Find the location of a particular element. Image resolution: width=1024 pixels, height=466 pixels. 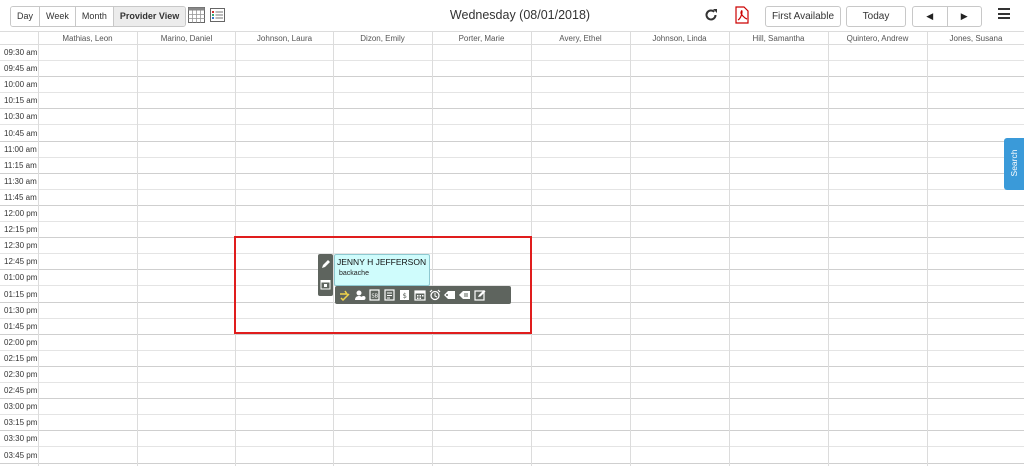

time-label: 11:15 am is located at coordinates (20, 165).